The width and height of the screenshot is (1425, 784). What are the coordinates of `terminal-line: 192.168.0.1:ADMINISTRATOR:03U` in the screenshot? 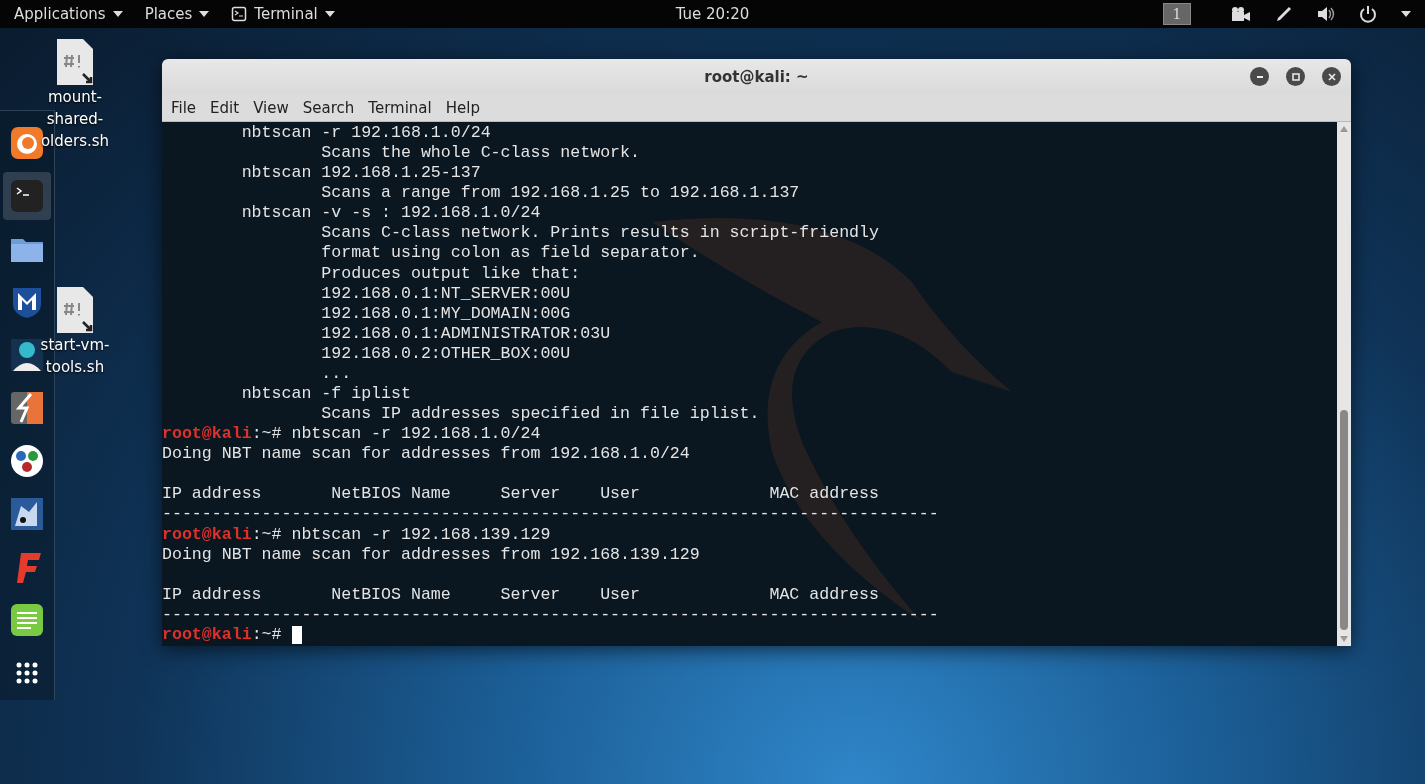 It's located at (465, 333).